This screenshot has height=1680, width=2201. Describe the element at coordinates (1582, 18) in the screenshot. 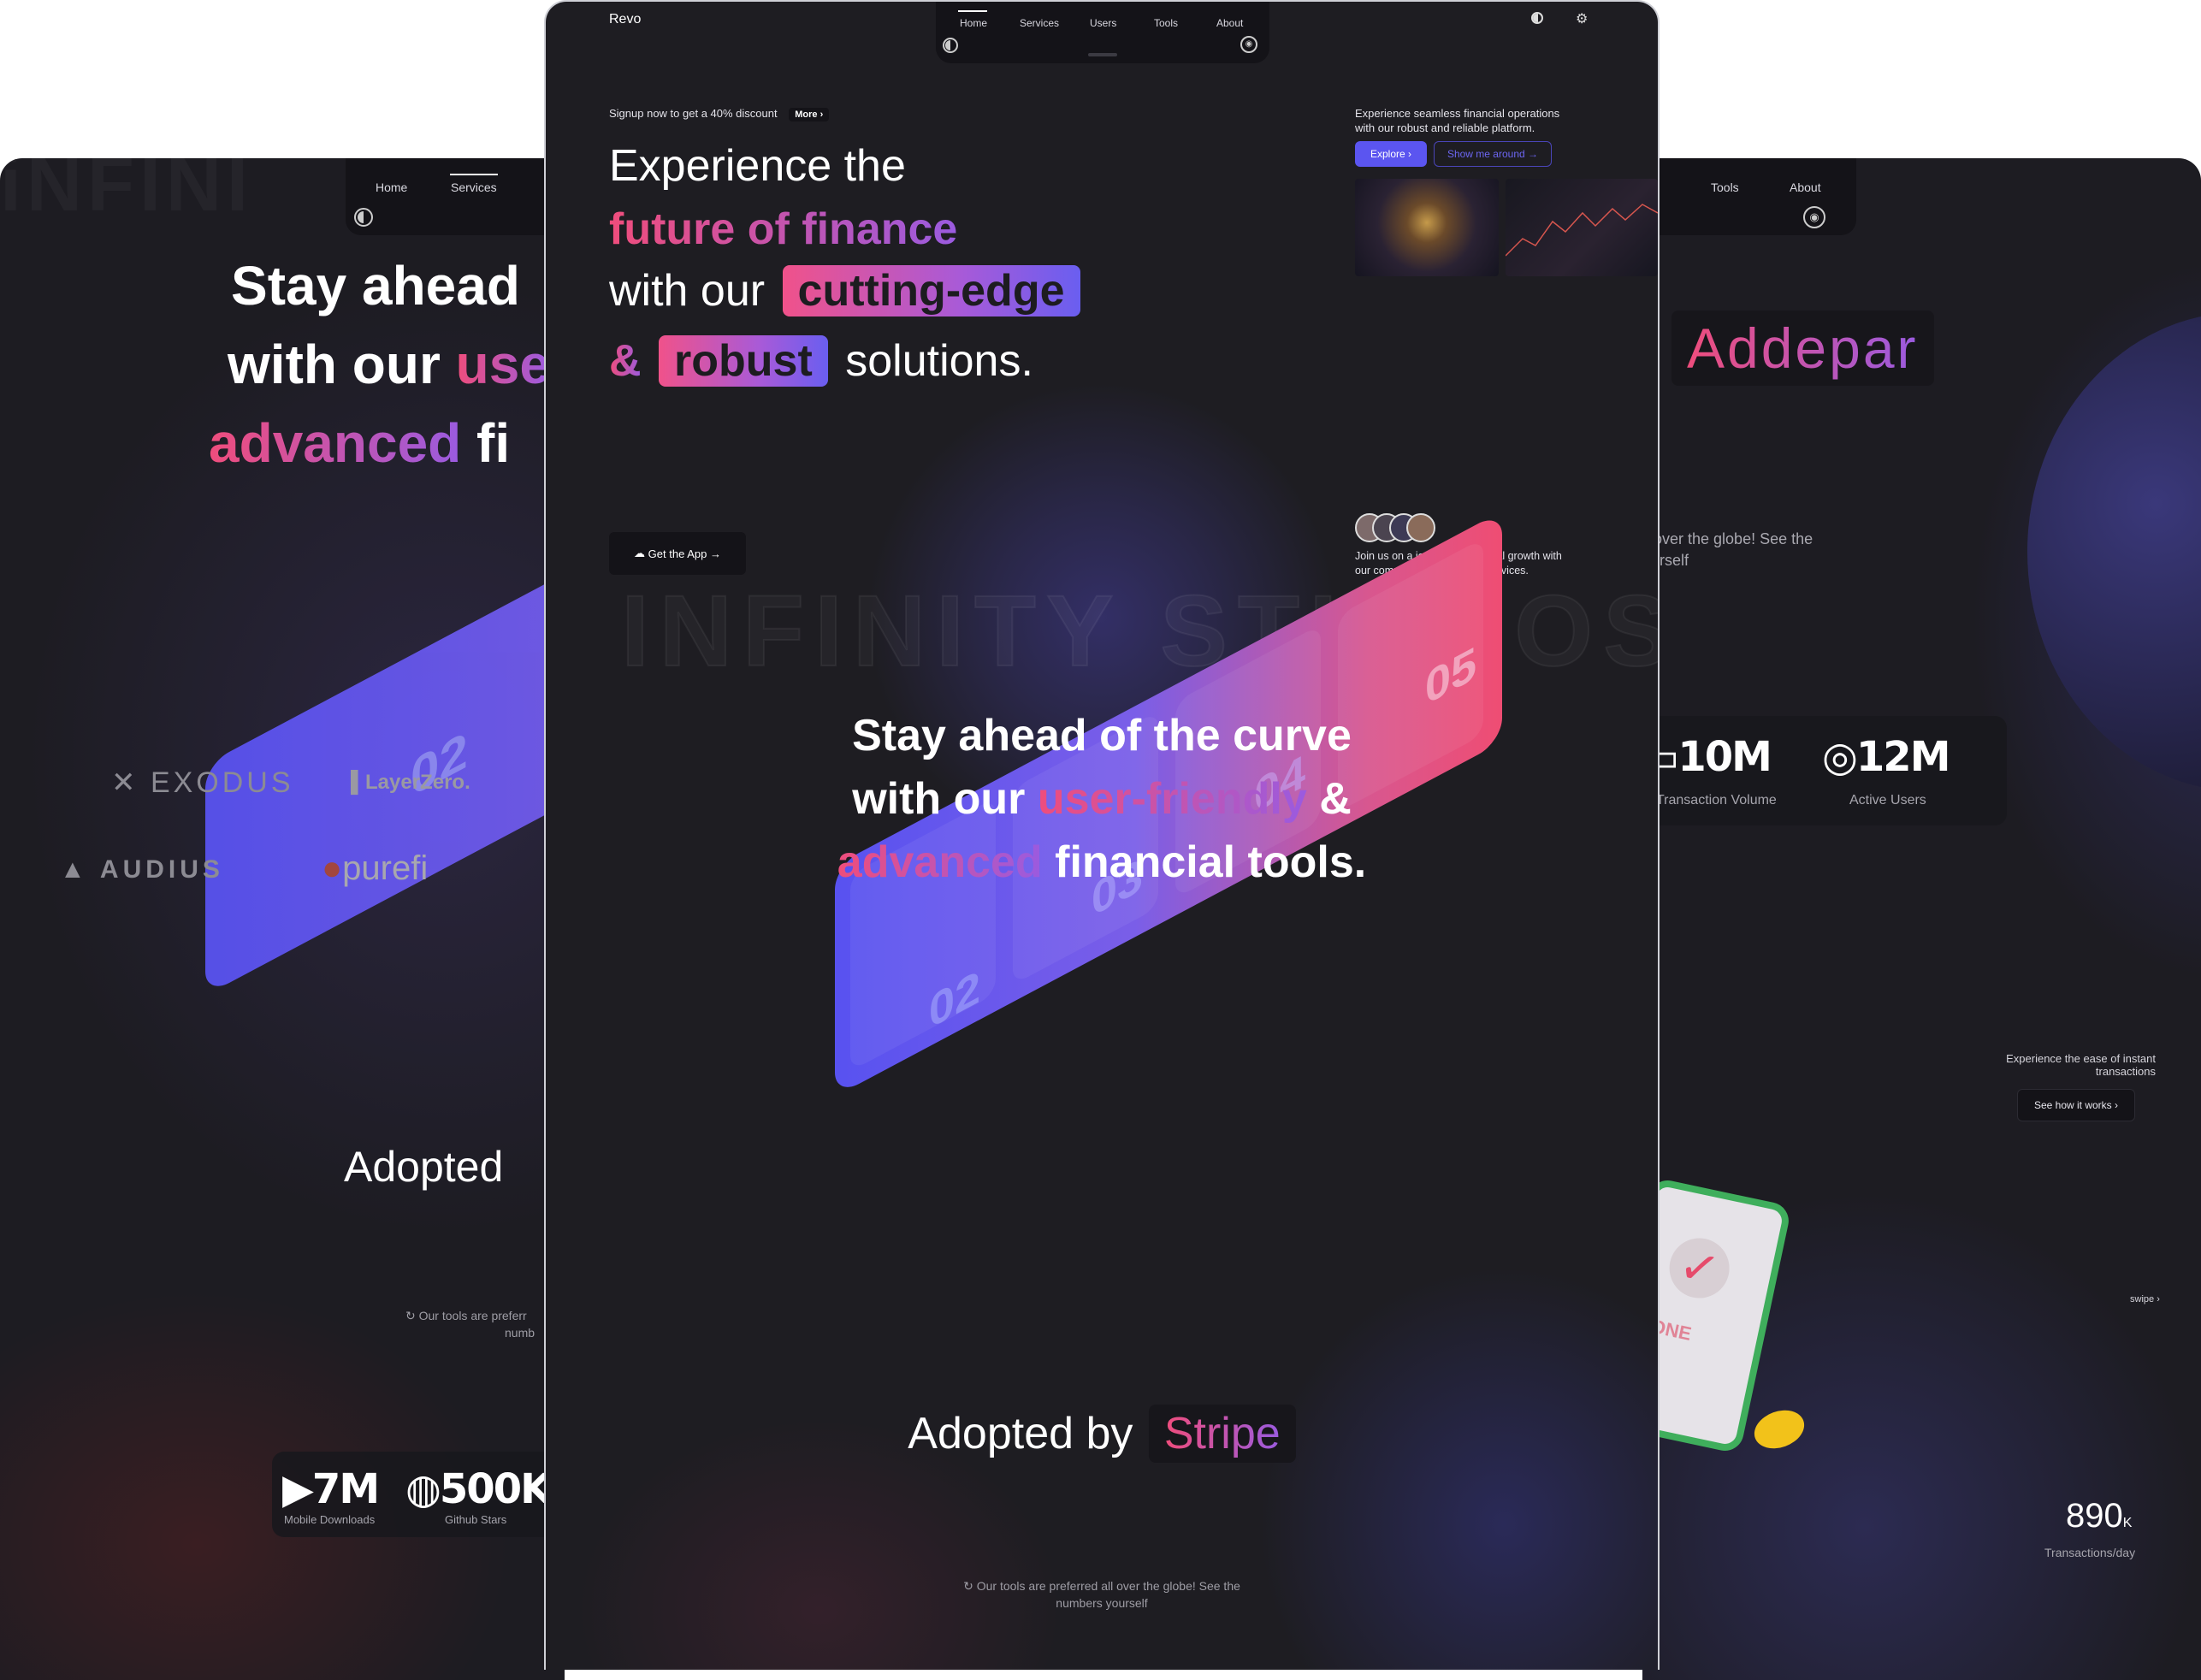

I see `settings-gear-icon: ⚙` at that location.